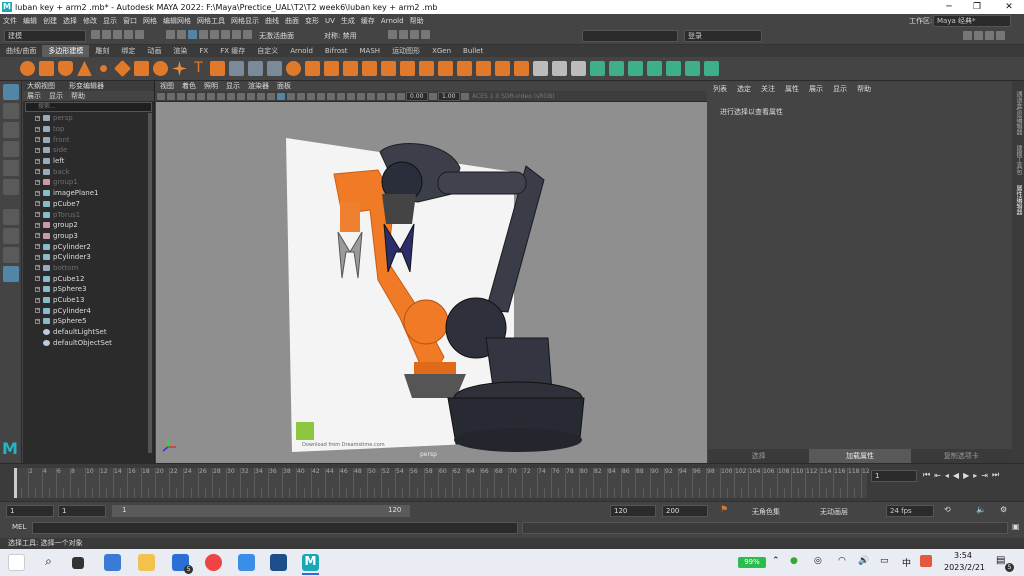 This screenshot has height=576, width=1024. Describe the element at coordinates (972, 21) in the screenshot. I see `workspace-select: Maya 经典*` at that location.